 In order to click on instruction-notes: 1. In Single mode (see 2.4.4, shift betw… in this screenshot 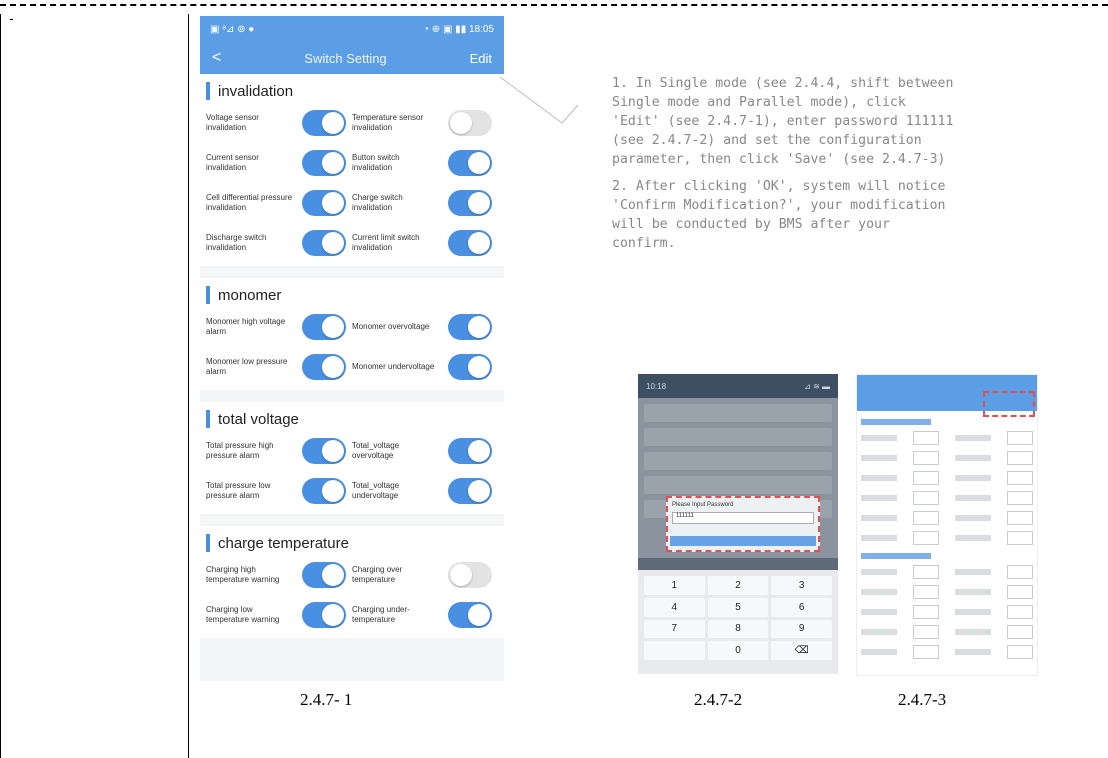, I will do `click(857, 167)`.